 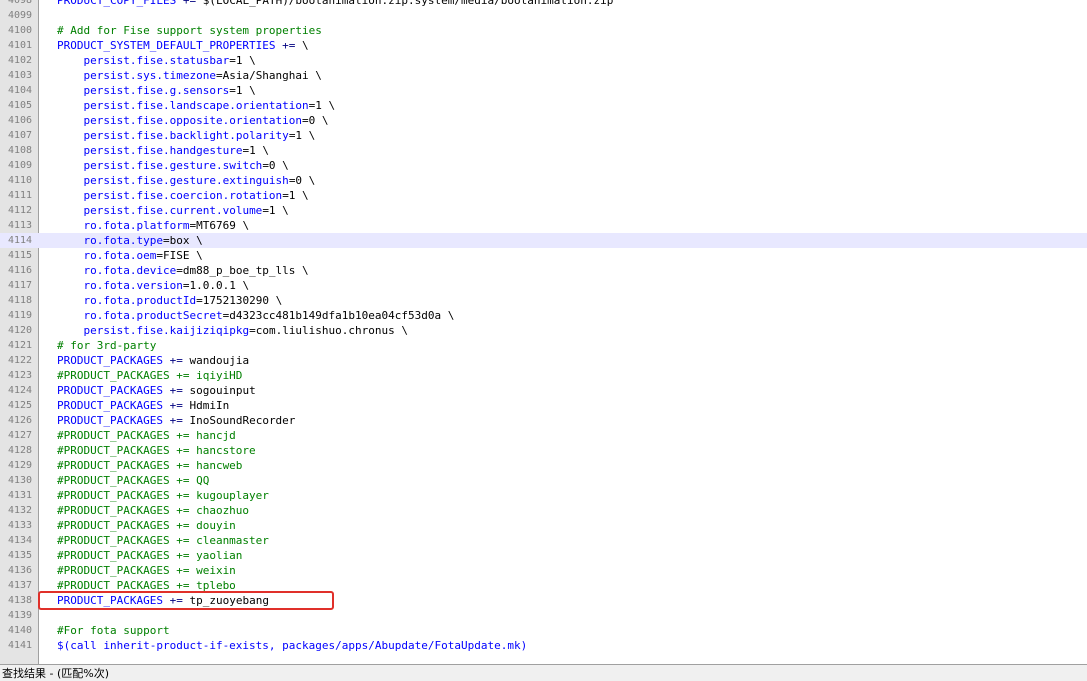 What do you see at coordinates (20, 510) in the screenshot?
I see `line-number: 4132` at bounding box center [20, 510].